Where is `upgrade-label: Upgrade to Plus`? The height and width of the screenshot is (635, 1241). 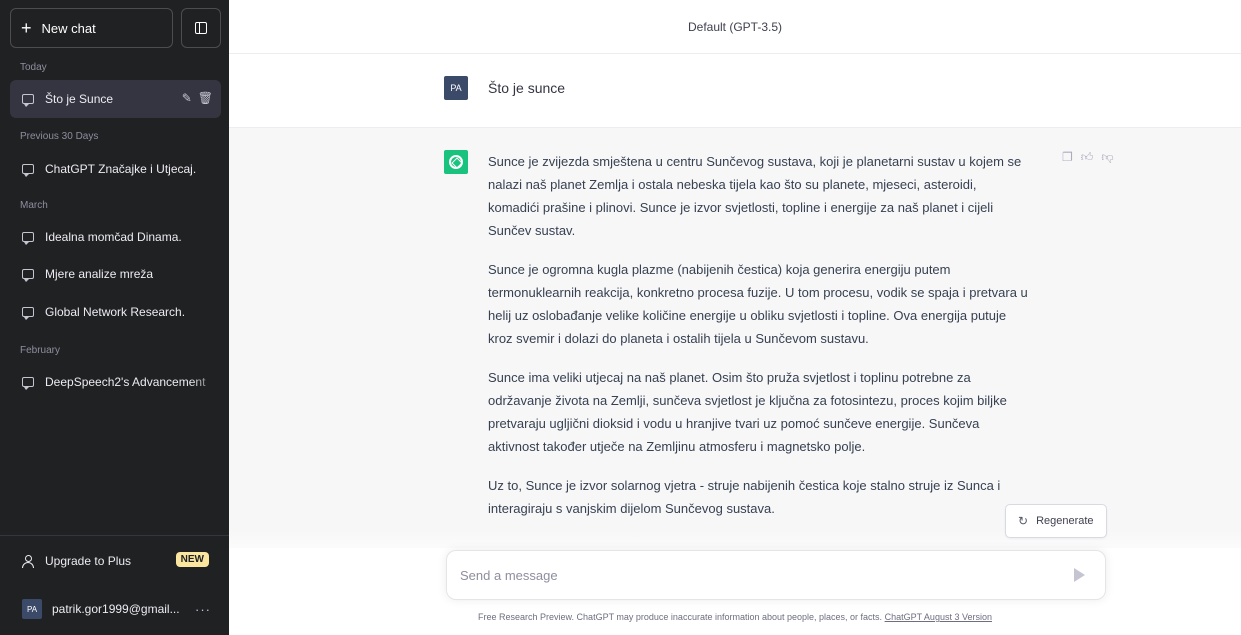 upgrade-label: Upgrade to Plus is located at coordinates (88, 561).